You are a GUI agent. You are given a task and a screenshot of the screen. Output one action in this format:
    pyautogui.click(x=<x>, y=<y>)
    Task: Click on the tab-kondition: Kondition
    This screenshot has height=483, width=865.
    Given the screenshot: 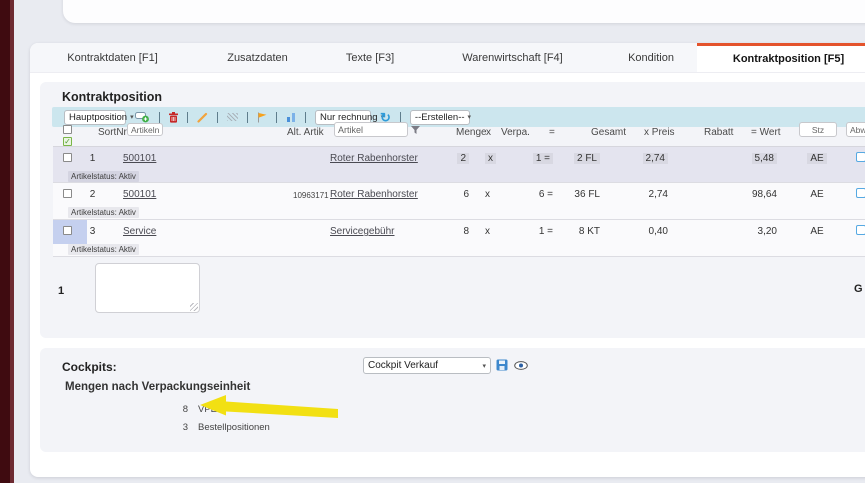 What is the action you would take?
    pyautogui.click(x=651, y=57)
    